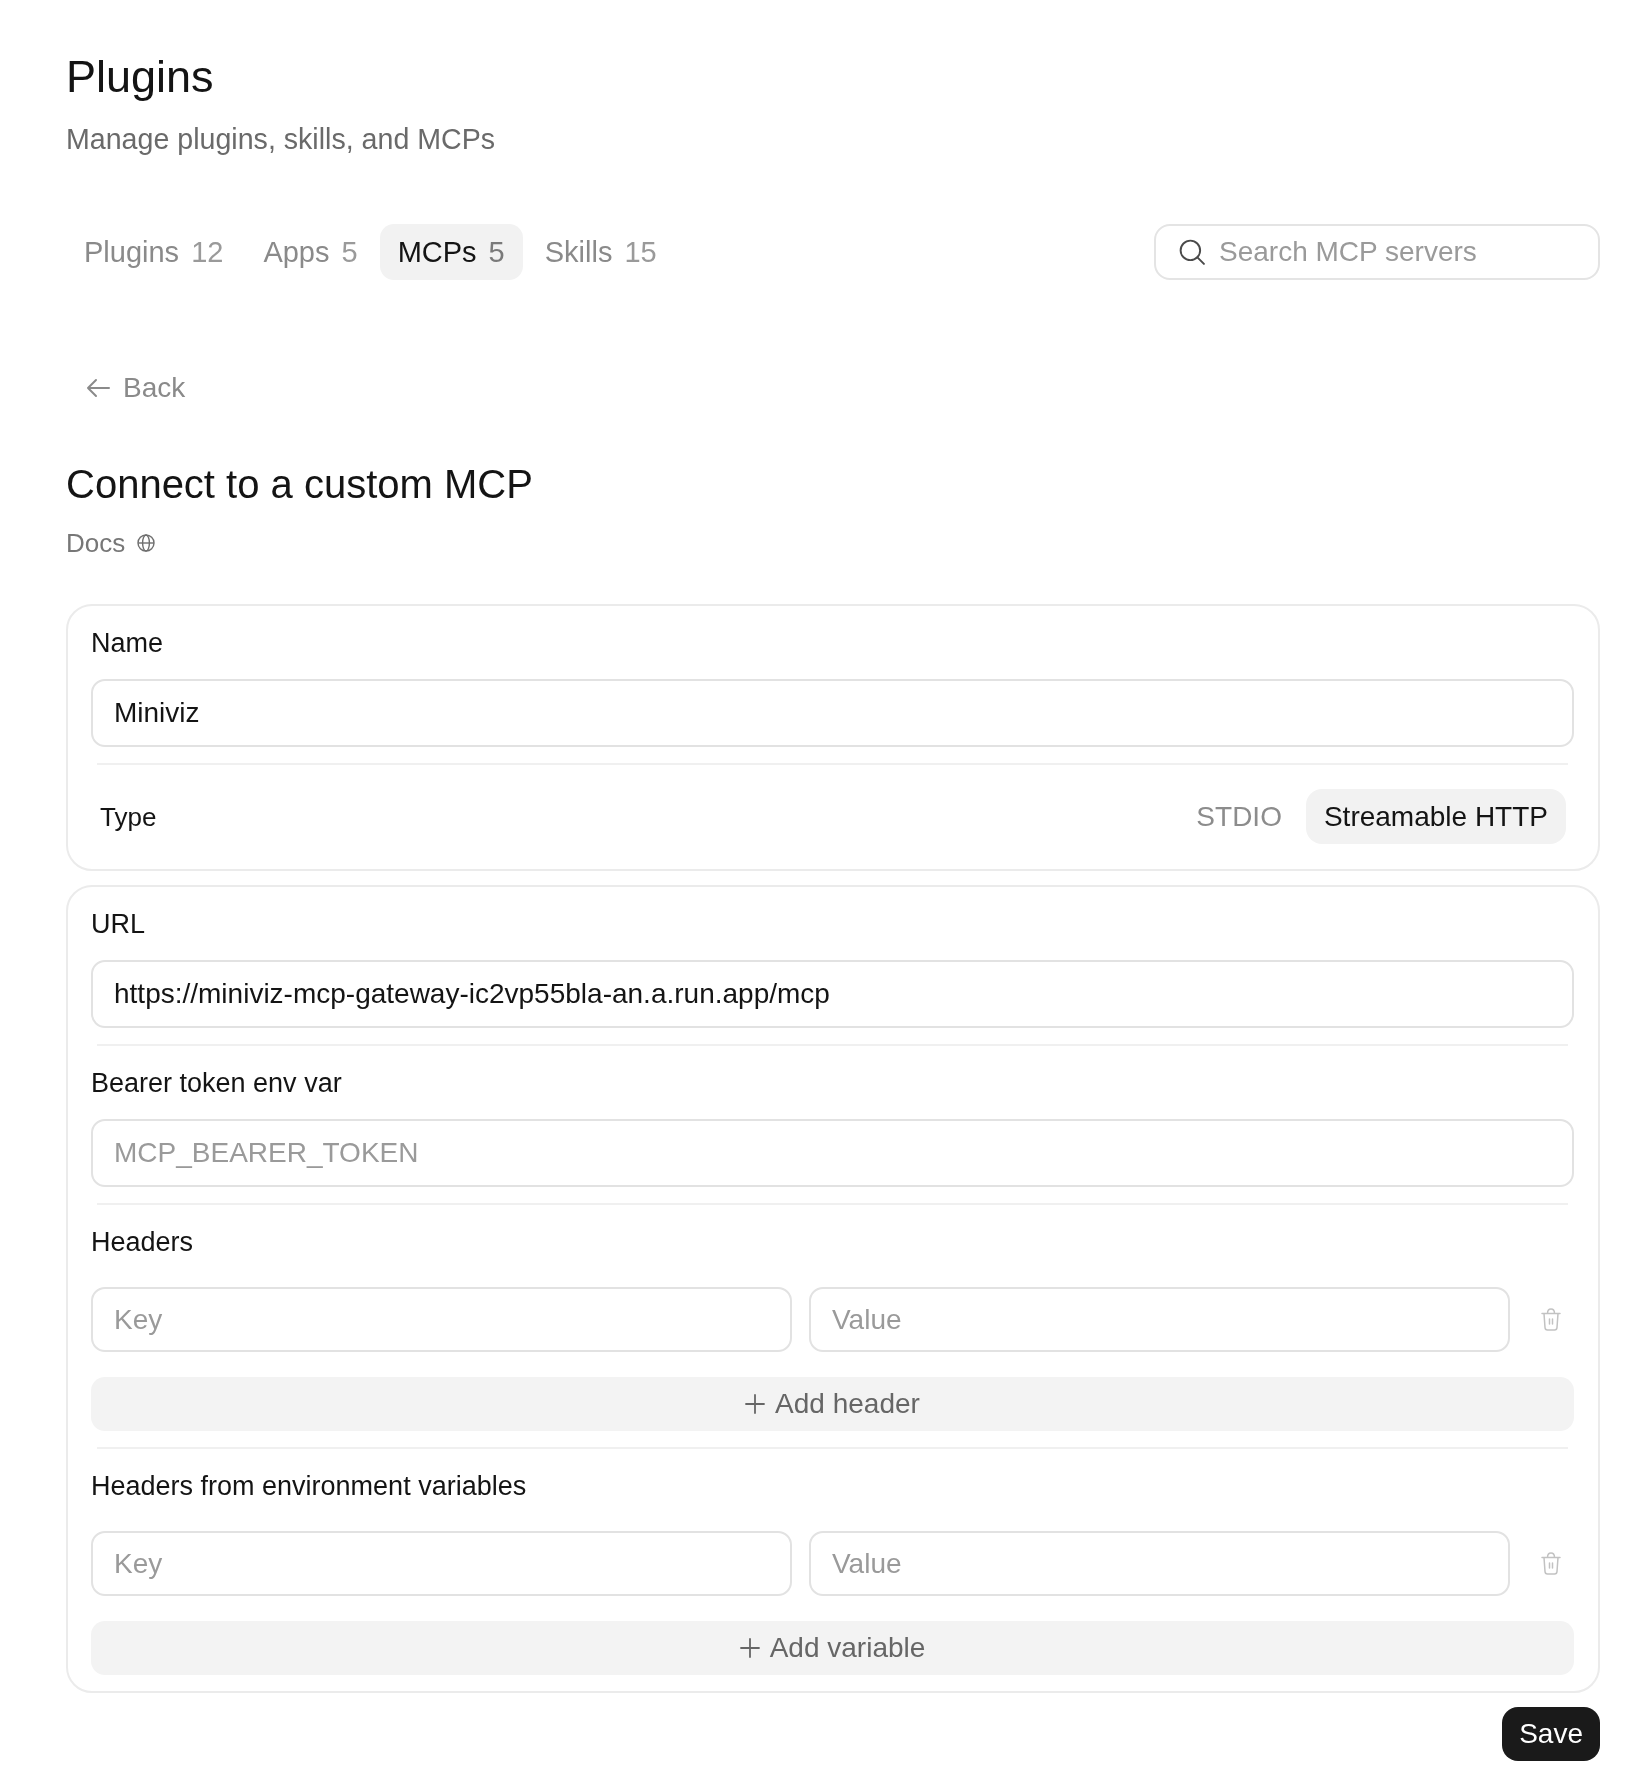 Image resolution: width=1648 pixels, height=1784 pixels. Describe the element at coordinates (1551, 1734) in the screenshot. I see `save-button: Save` at that location.